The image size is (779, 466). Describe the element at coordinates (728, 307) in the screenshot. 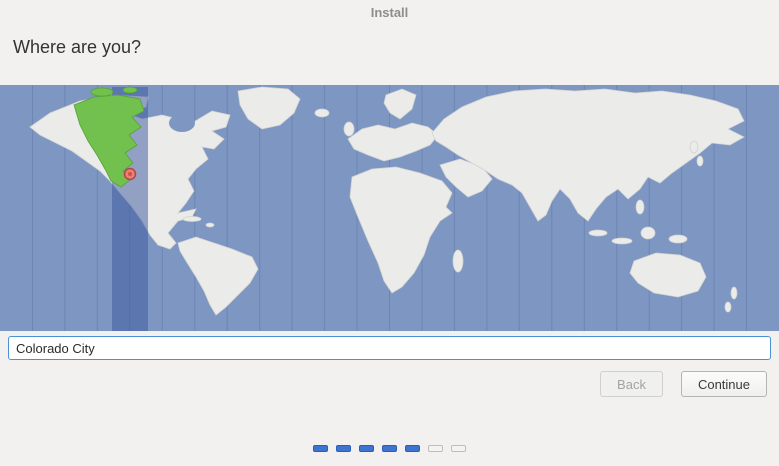

I see `island-new-zealand-south` at that location.